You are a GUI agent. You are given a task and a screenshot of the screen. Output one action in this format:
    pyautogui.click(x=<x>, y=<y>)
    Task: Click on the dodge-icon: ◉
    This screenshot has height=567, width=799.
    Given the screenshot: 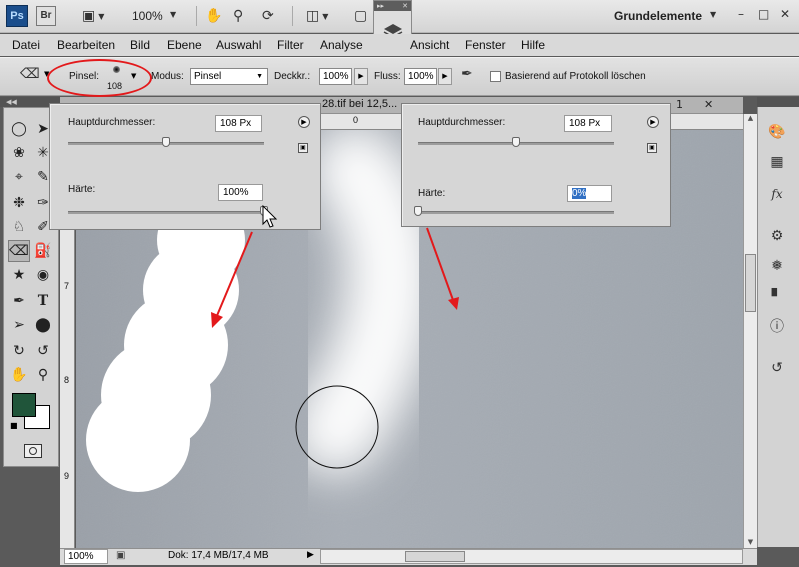 What is the action you would take?
    pyautogui.click(x=43, y=275)
    